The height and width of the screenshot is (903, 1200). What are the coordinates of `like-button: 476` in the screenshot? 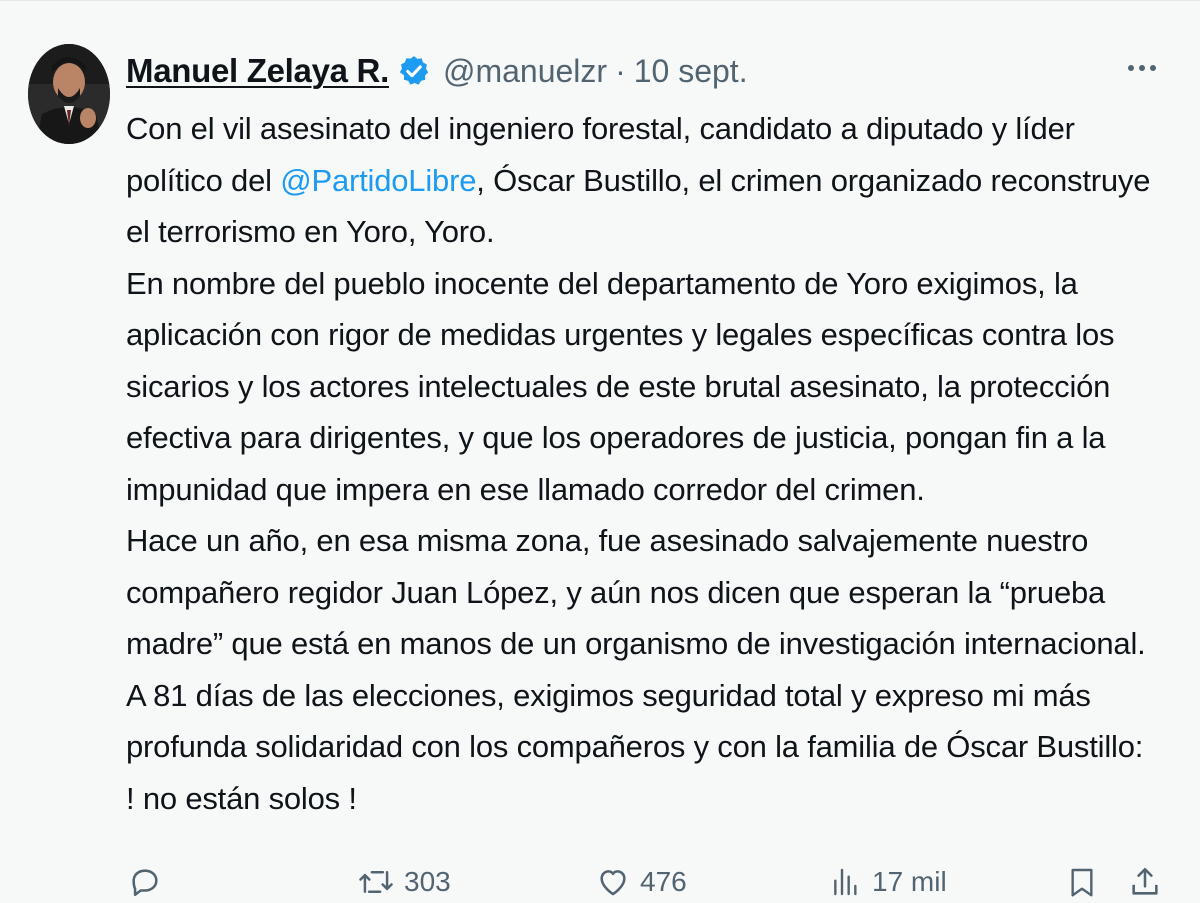 It's located at (641, 882).